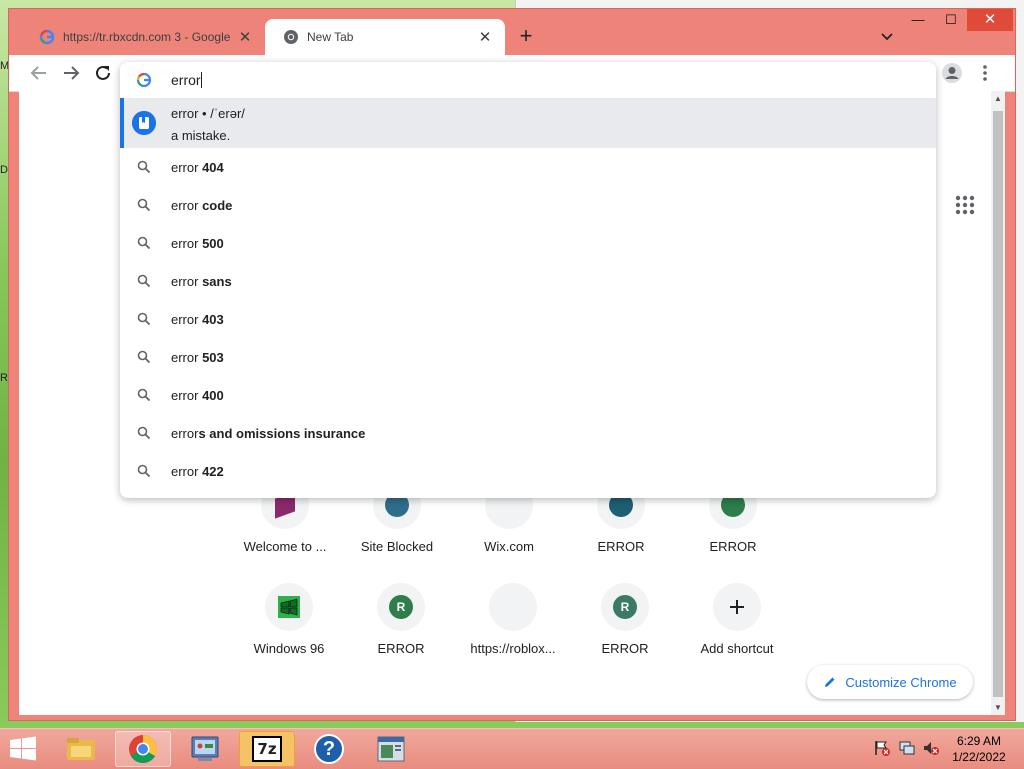 This screenshot has width=1024, height=769. Describe the element at coordinates (186, 80) in the screenshot. I see `omnibox-input: error` at that location.